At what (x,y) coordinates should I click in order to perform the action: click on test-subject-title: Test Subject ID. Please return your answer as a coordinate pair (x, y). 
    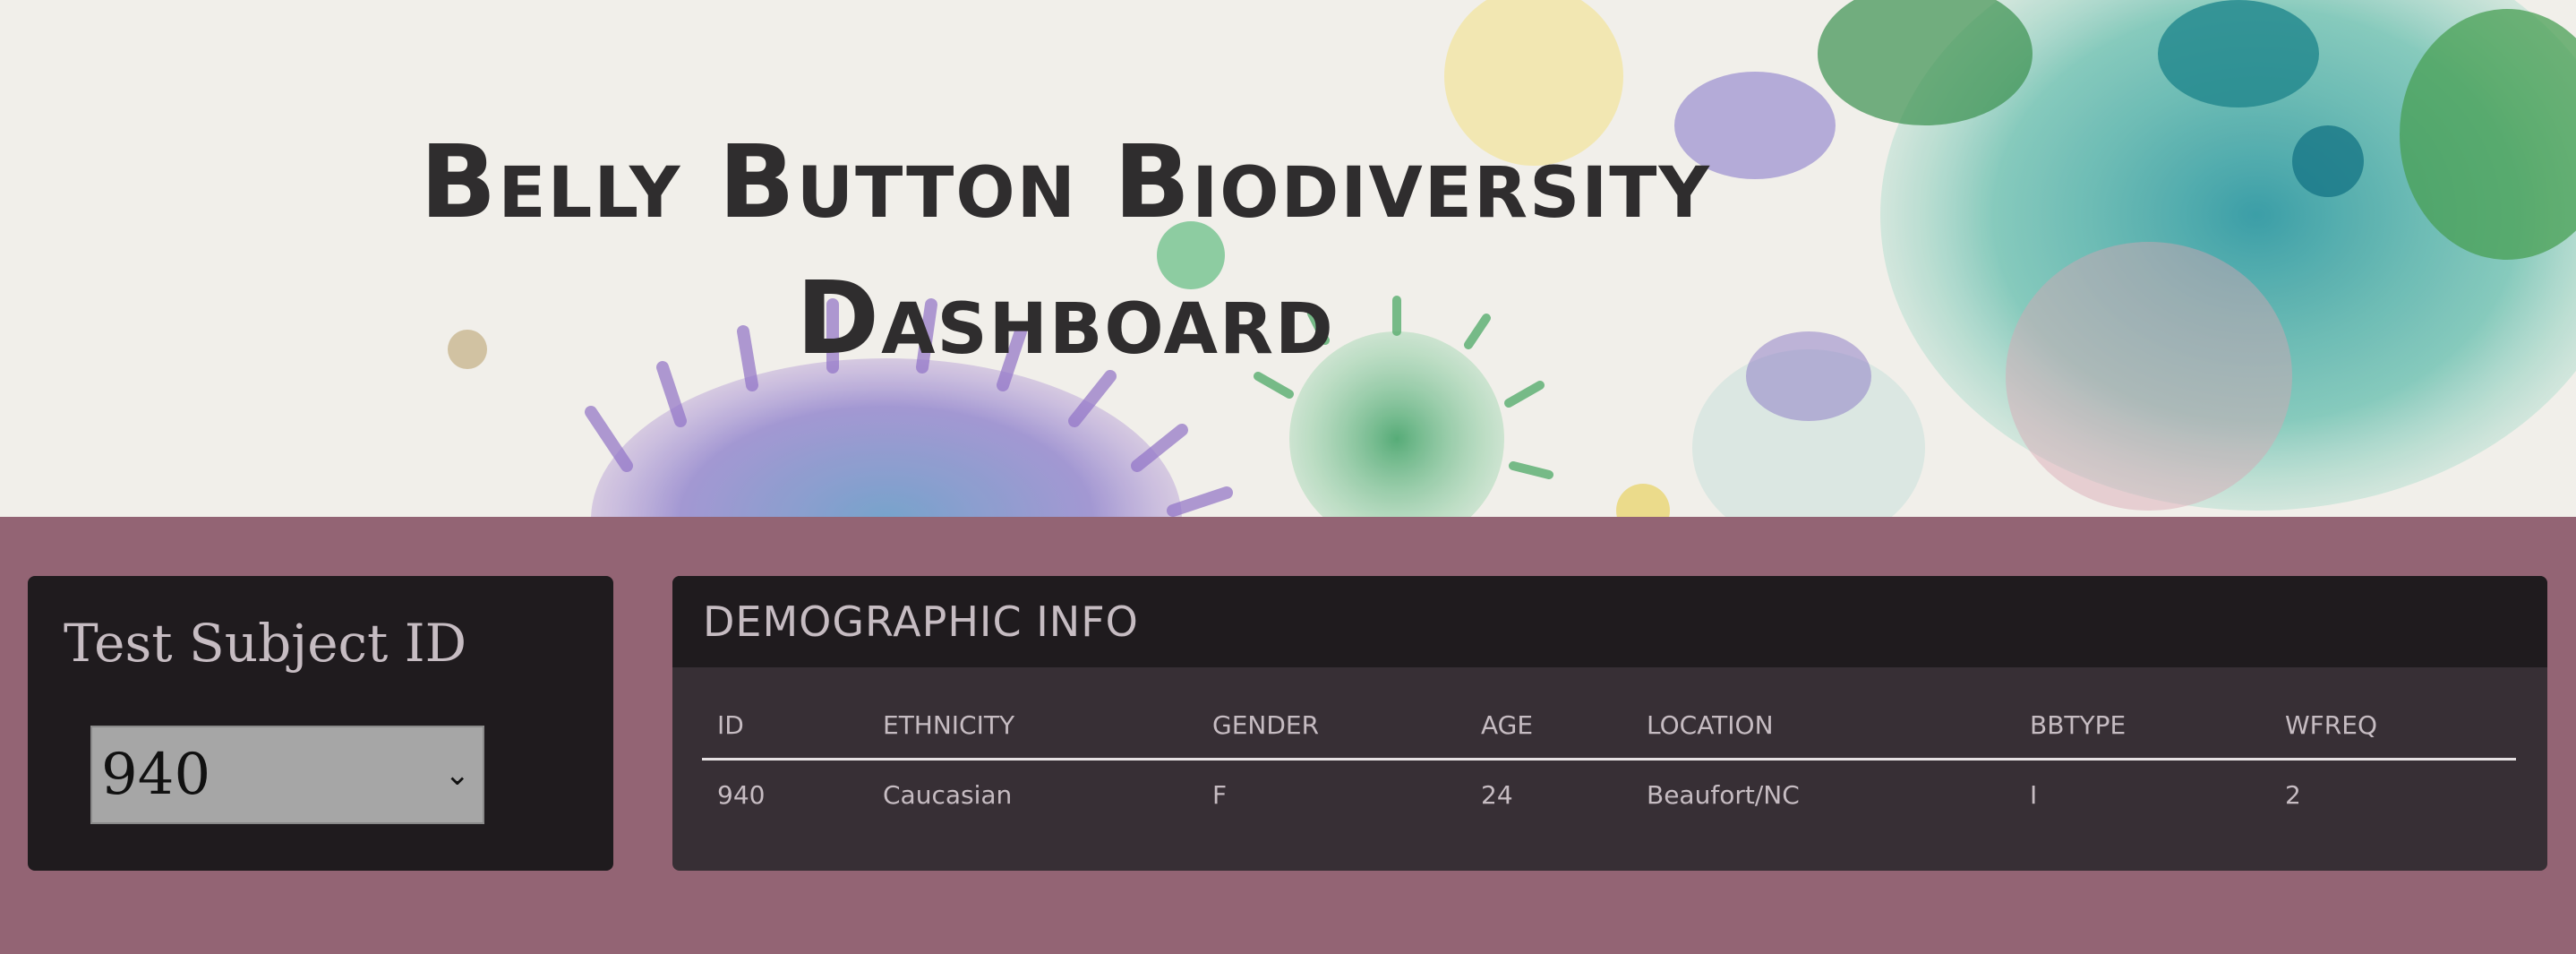
    Looking at the image, I should click on (265, 644).